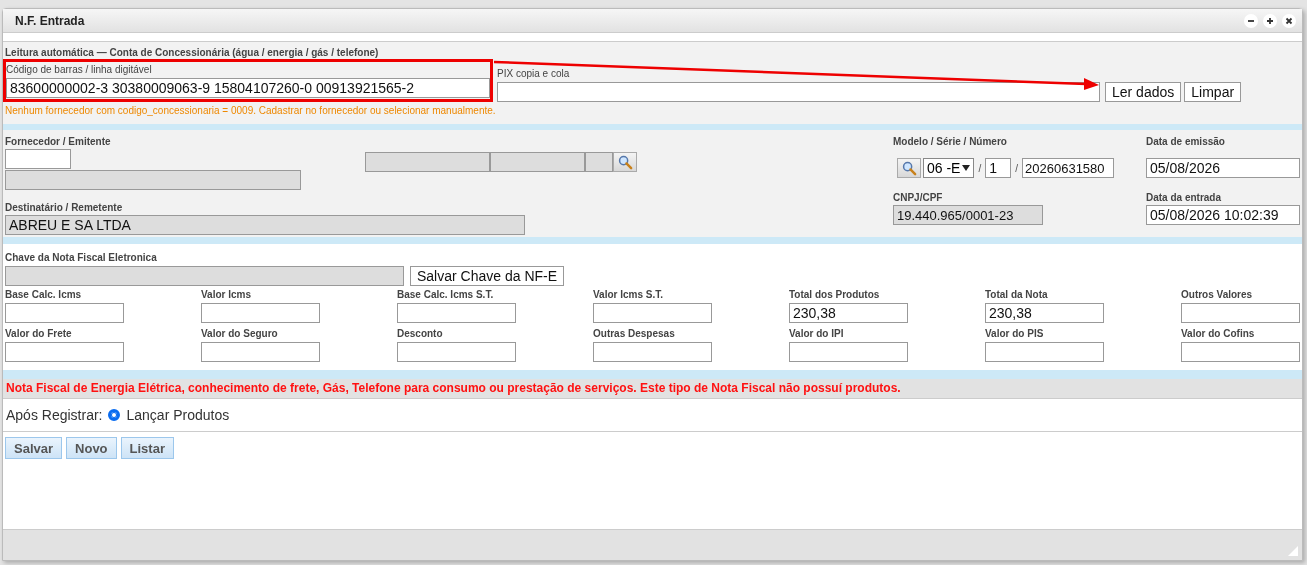 This screenshot has width=1307, height=565. I want to click on field-label: Valor Icms, so click(227, 294).